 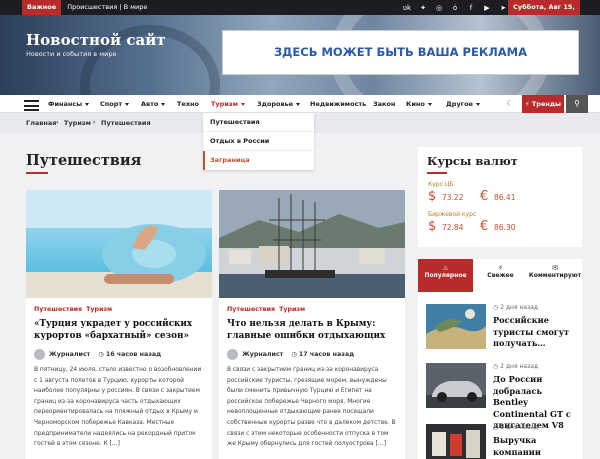 What do you see at coordinates (258, 160) in the screenshot?
I see `dropdown-item-abroad: Заграница` at bounding box center [258, 160].